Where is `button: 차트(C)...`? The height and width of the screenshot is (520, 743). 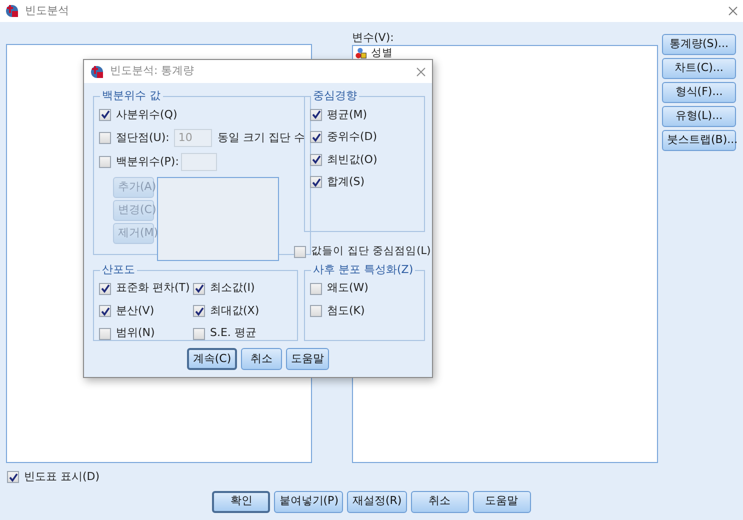
button: 차트(C)... is located at coordinates (699, 68).